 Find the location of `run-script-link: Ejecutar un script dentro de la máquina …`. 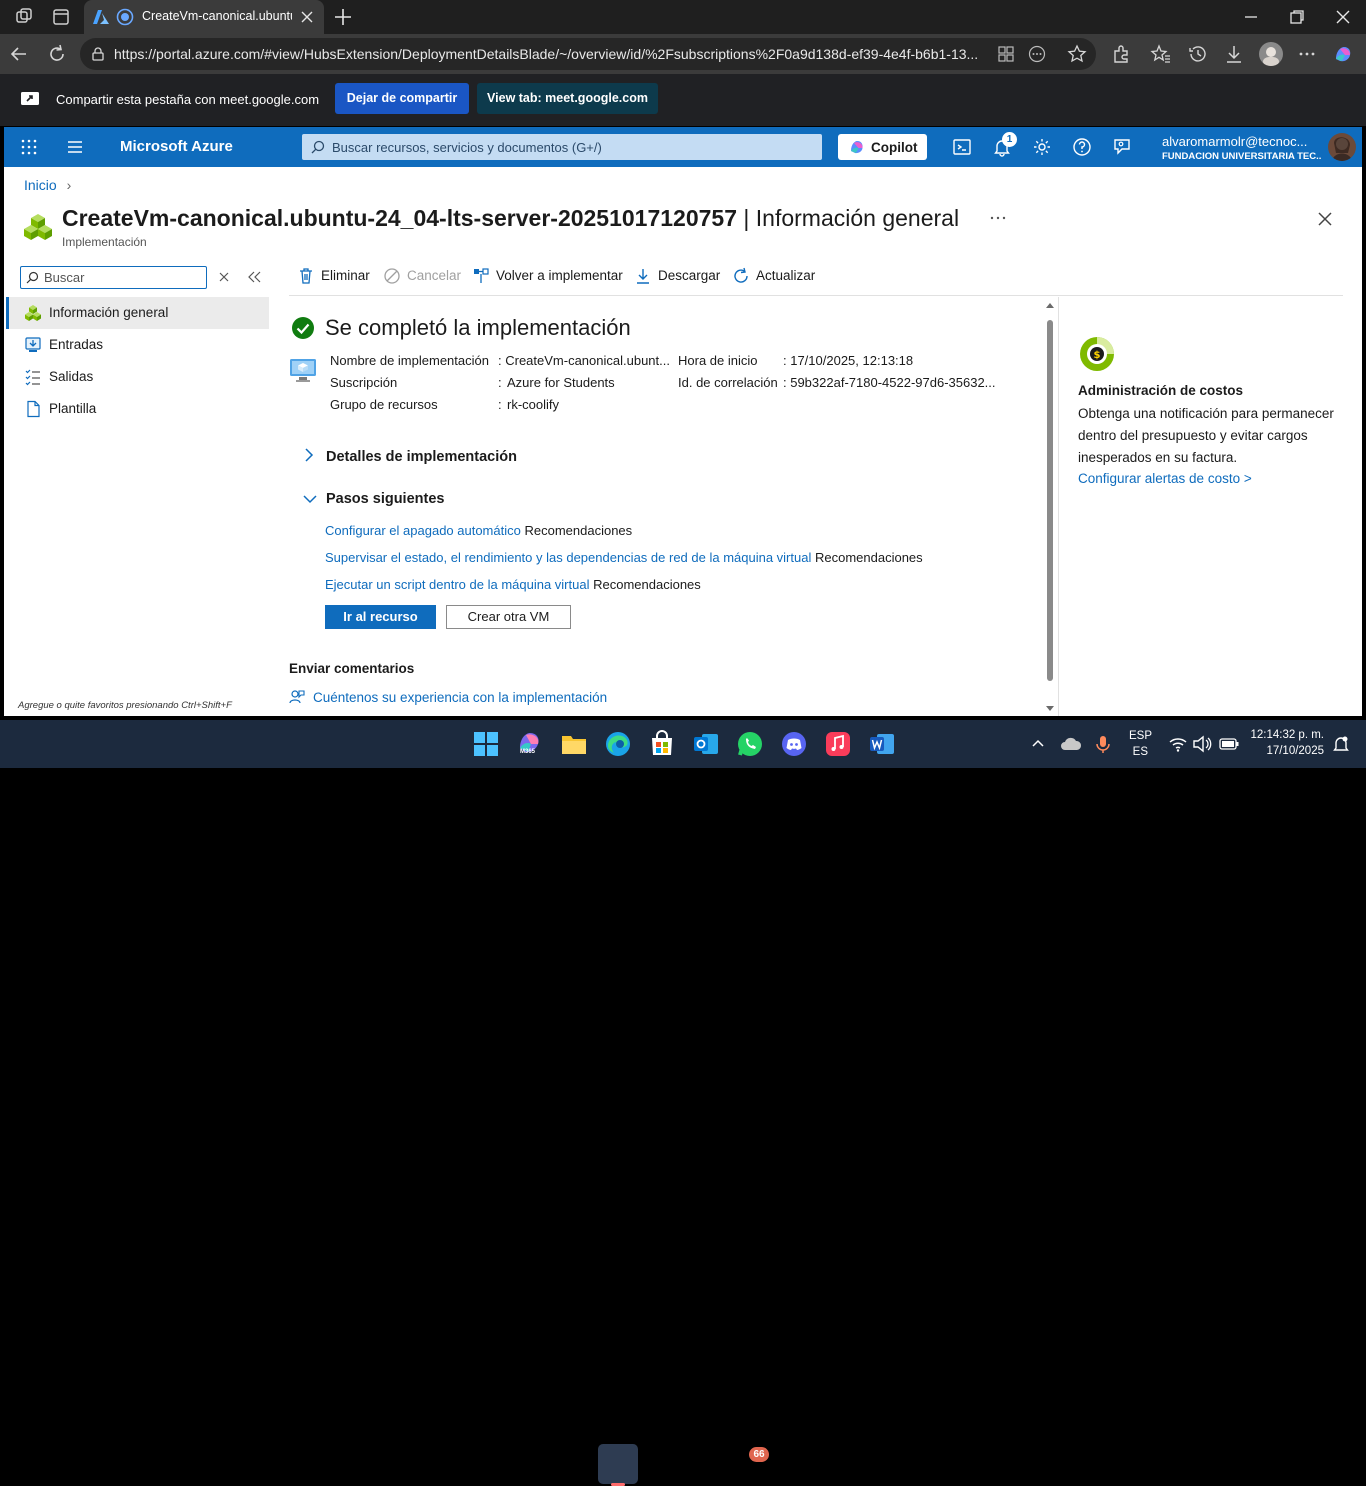

run-script-link: Ejecutar un script dentro de la máquina … is located at coordinates (457, 584).